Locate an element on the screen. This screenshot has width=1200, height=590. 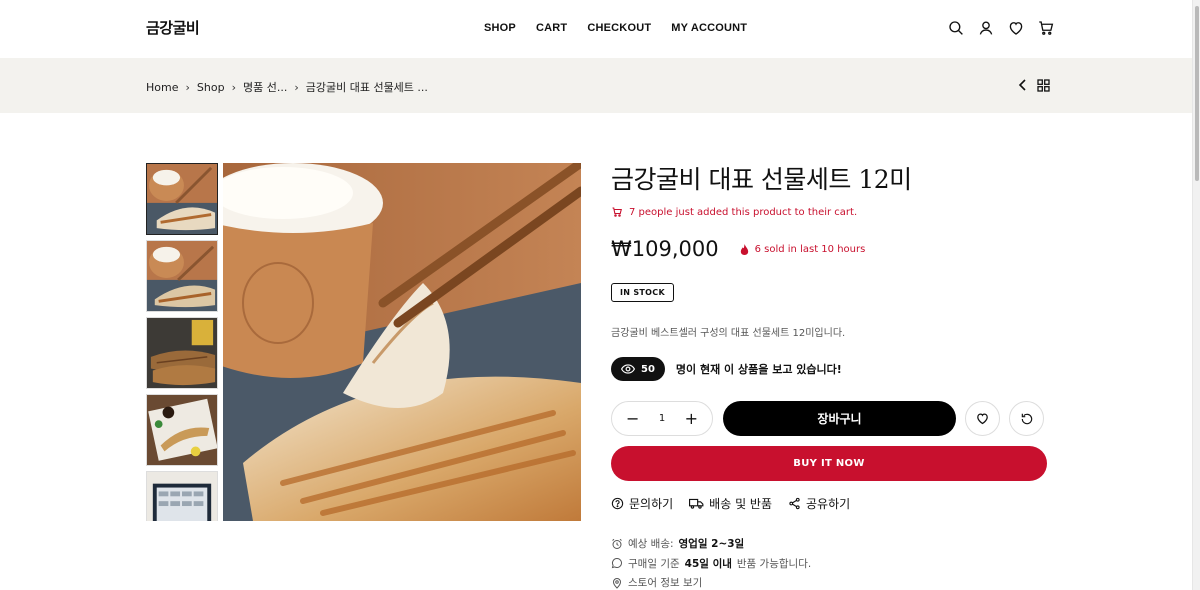
inquiry-label: 문의하기 is located at coordinates (651, 504).